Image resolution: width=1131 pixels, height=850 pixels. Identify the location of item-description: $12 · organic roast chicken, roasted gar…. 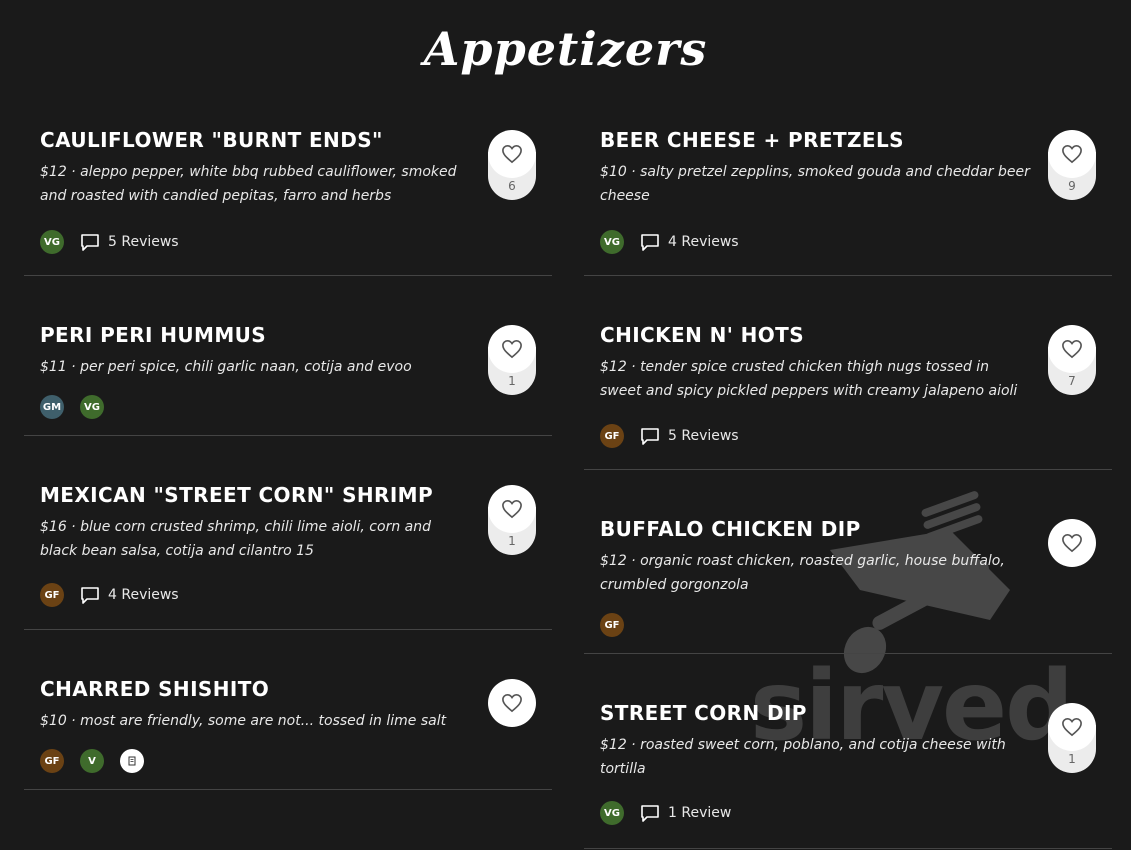
(802, 573).